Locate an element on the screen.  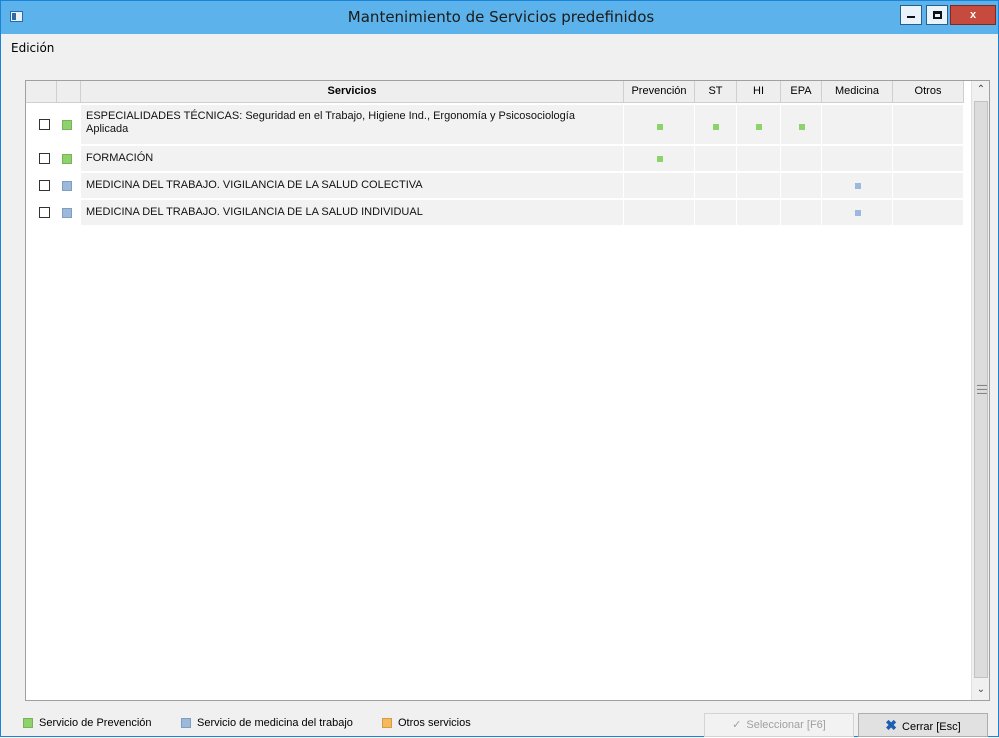
menu-edicion: Edición is located at coordinates (32, 48).